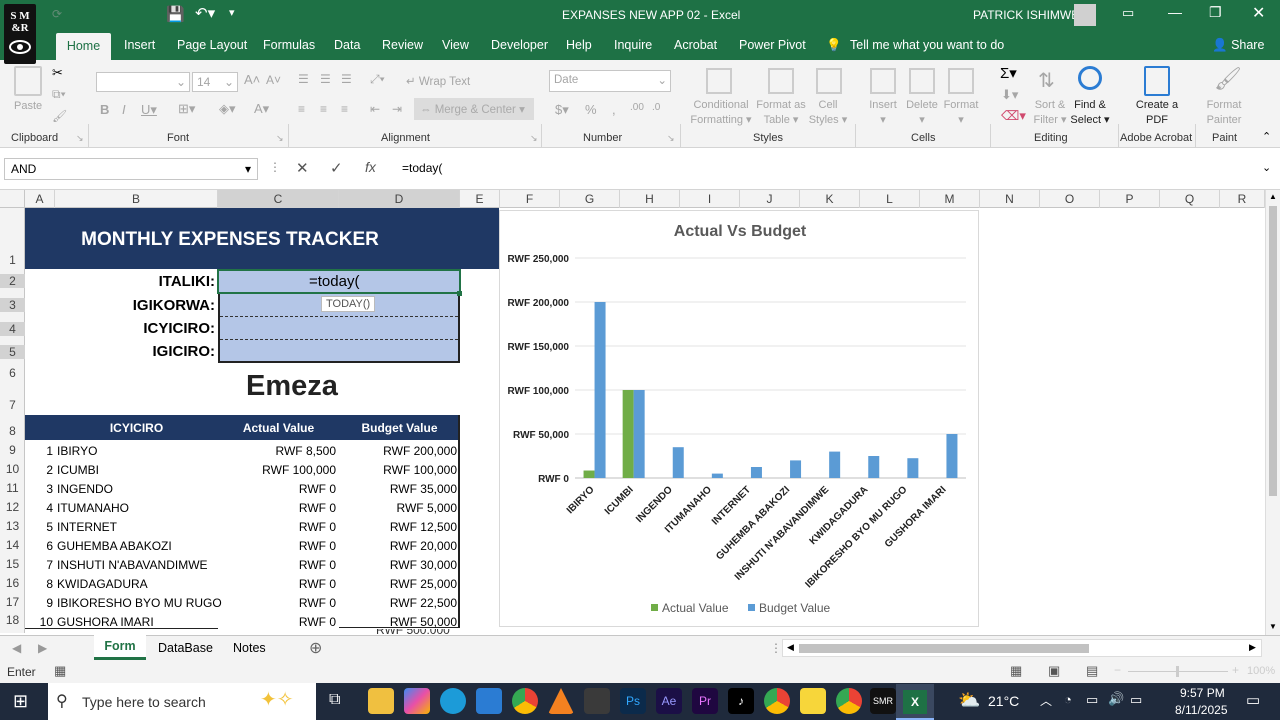 This screenshot has width=1280, height=720. What do you see at coordinates (1092, 671) in the screenshot?
I see `page-break-view-icon: ▤` at bounding box center [1092, 671].